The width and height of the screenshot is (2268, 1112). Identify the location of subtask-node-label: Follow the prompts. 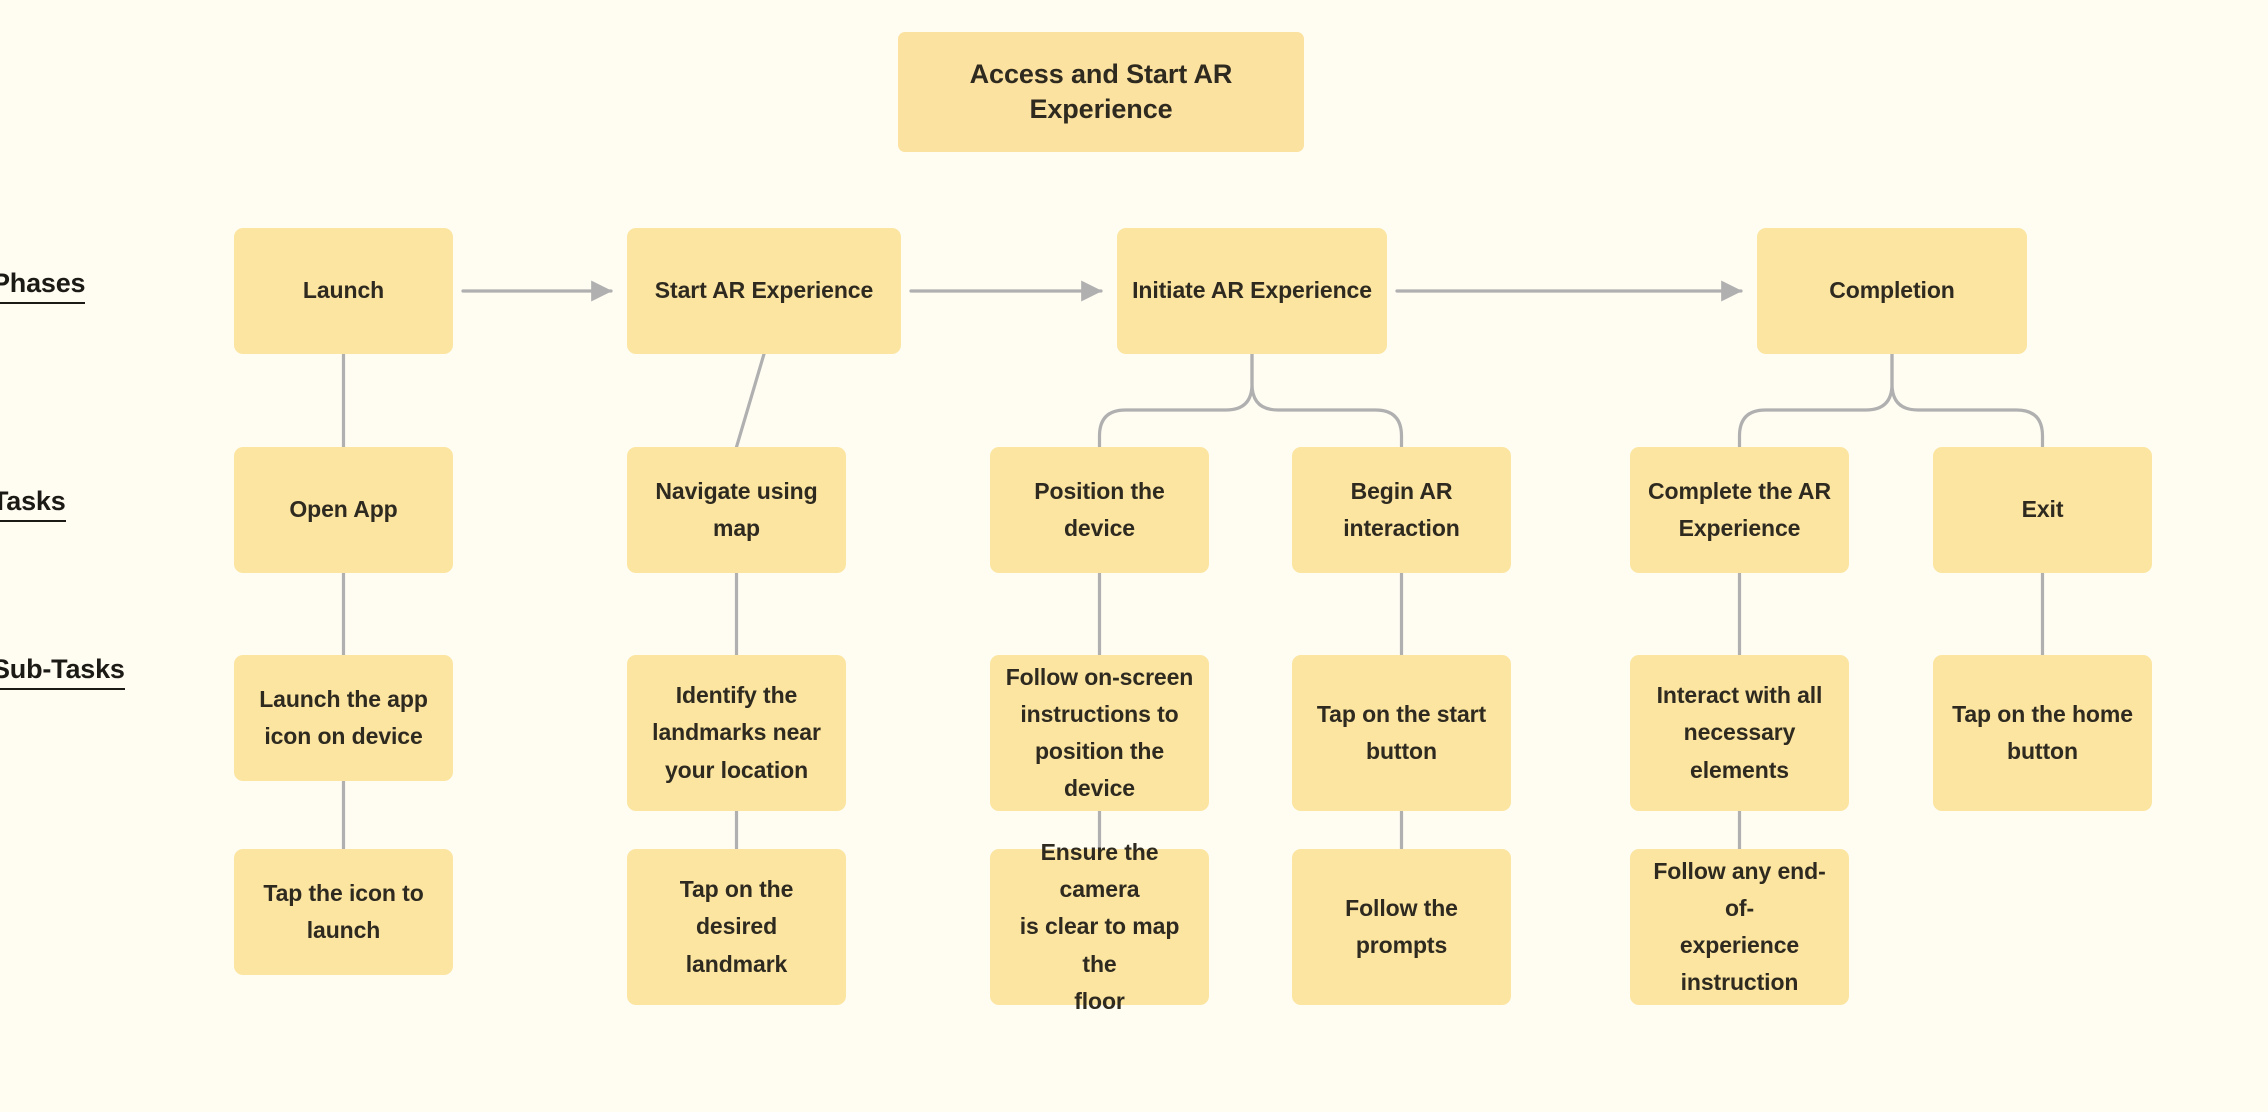
(1401, 926).